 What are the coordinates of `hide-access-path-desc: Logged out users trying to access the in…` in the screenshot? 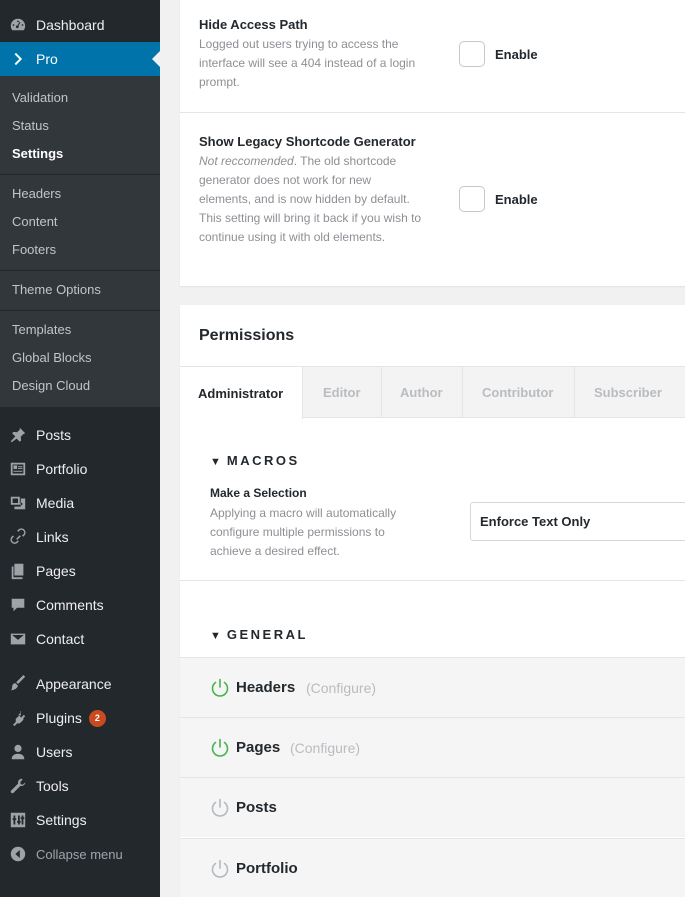 It's located at (307, 63).